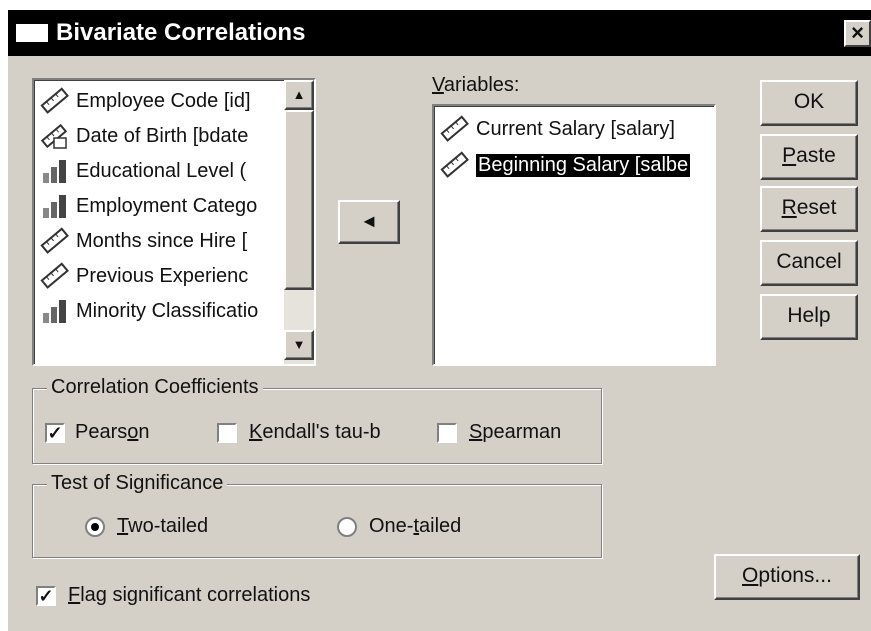 This screenshot has width=871, height=631. Describe the element at coordinates (809, 157) in the screenshot. I see `paste-button: Paste` at that location.